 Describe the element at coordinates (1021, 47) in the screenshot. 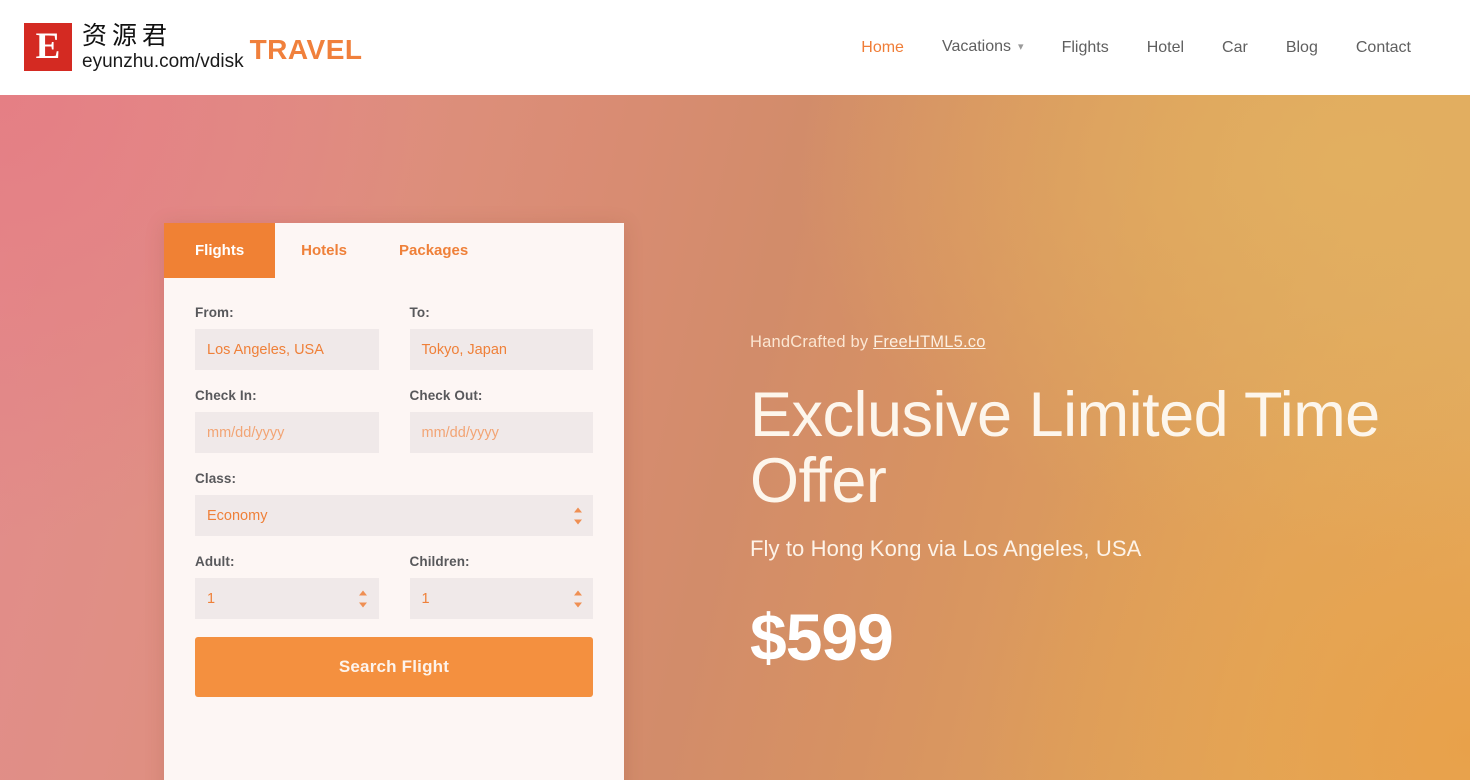

I see `chevron-down-icon: ▾` at that location.